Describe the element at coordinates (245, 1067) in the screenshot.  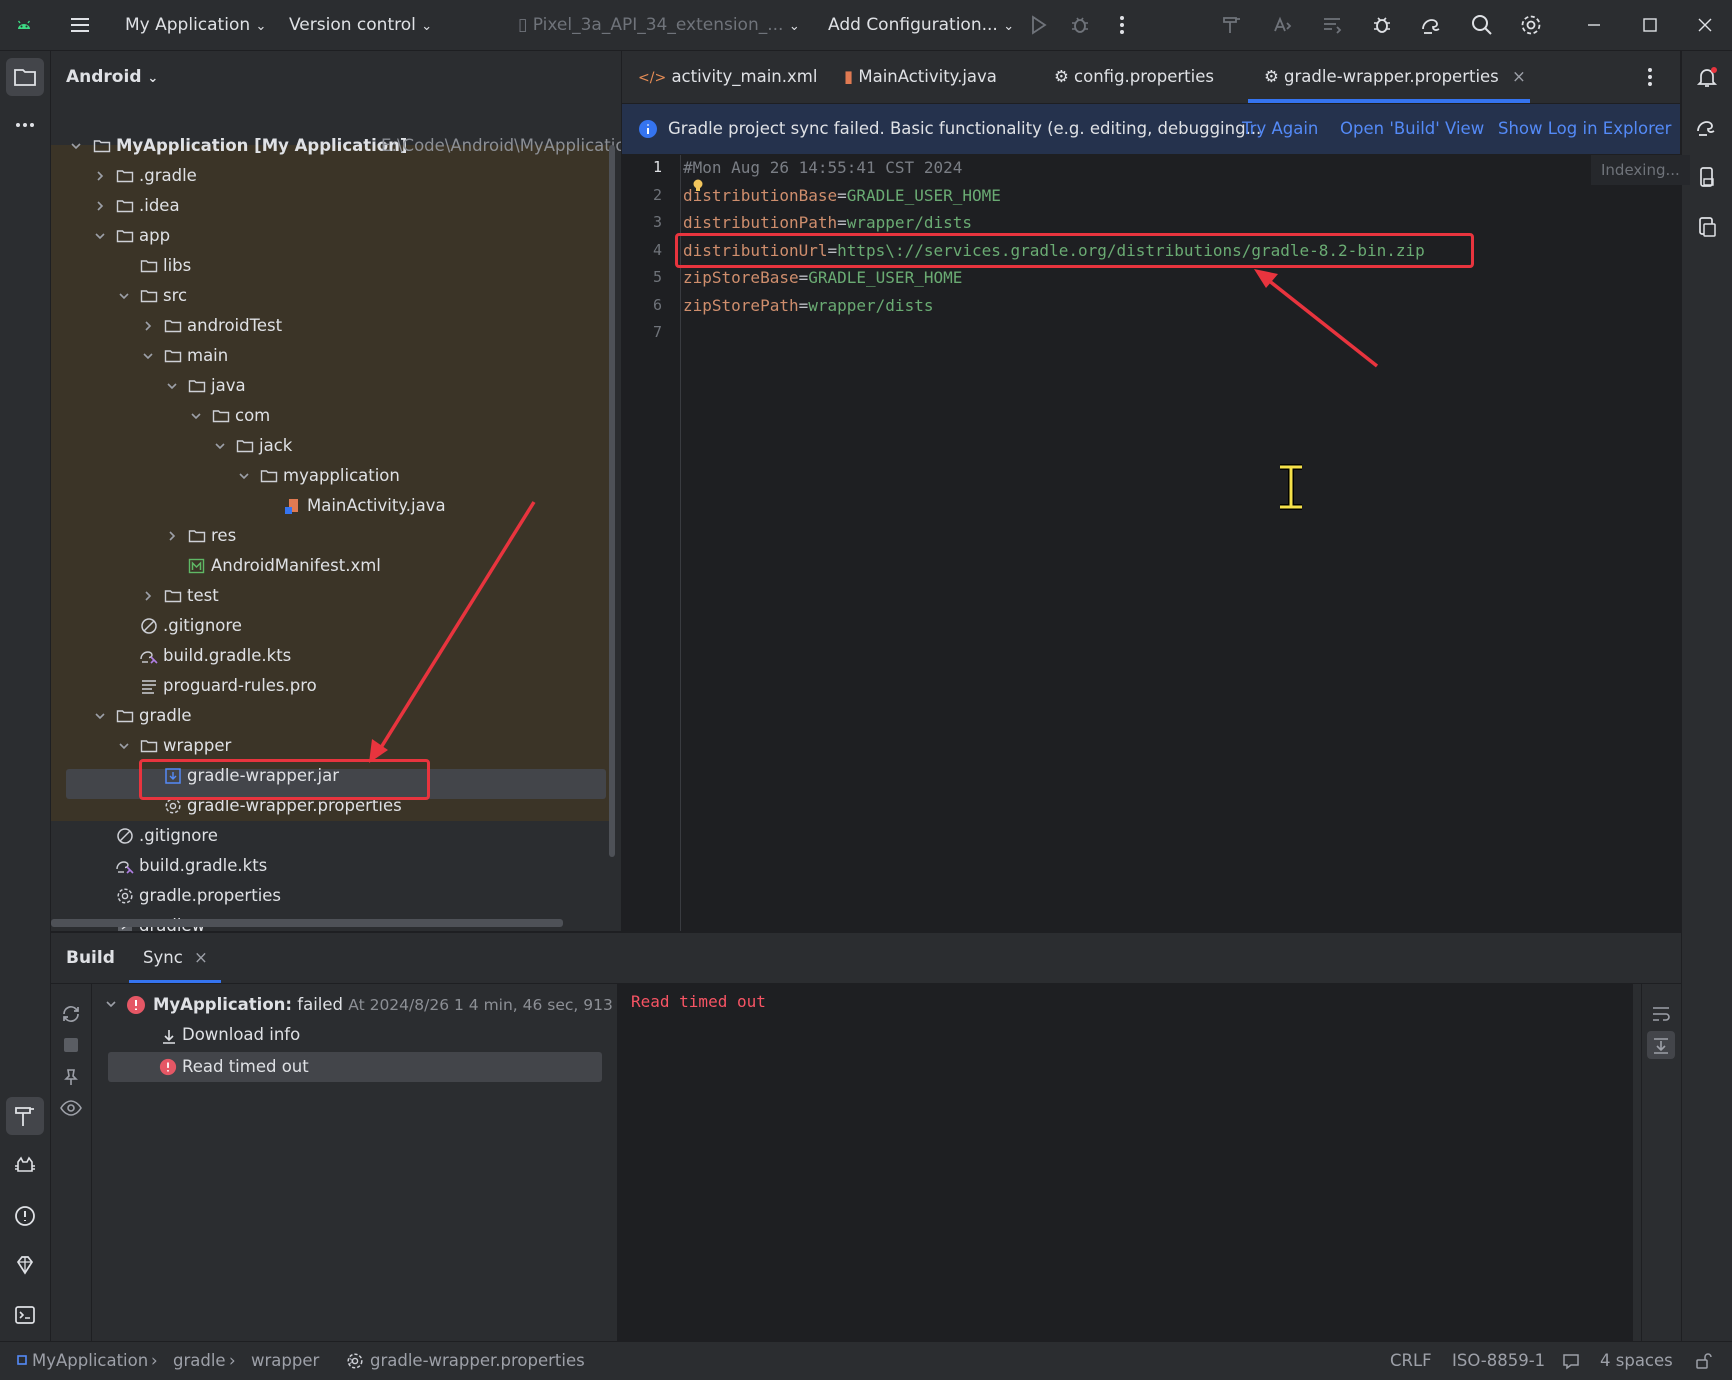
I see `read-timed-out-item: Read timed out` at that location.